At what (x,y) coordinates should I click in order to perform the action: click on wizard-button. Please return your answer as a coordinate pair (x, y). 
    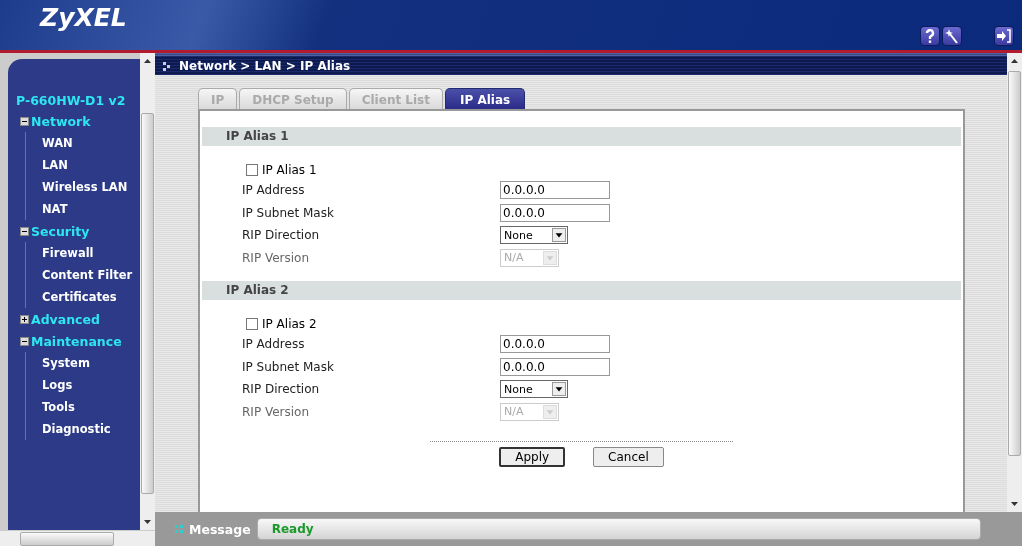
    Looking at the image, I should click on (952, 36).